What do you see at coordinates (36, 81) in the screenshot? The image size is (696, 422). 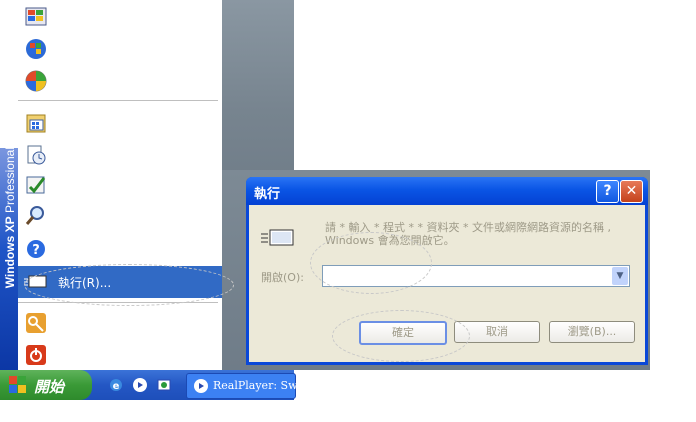 I see `set-program-access-icon` at bounding box center [36, 81].